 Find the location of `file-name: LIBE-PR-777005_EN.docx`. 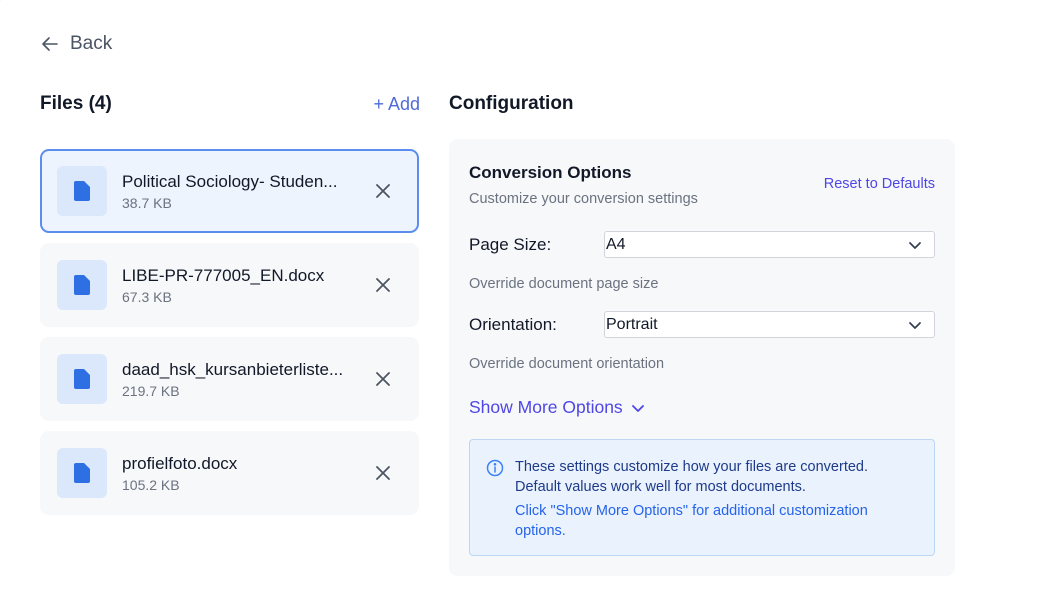

file-name: LIBE-PR-777005_EN.docx is located at coordinates (223, 275).